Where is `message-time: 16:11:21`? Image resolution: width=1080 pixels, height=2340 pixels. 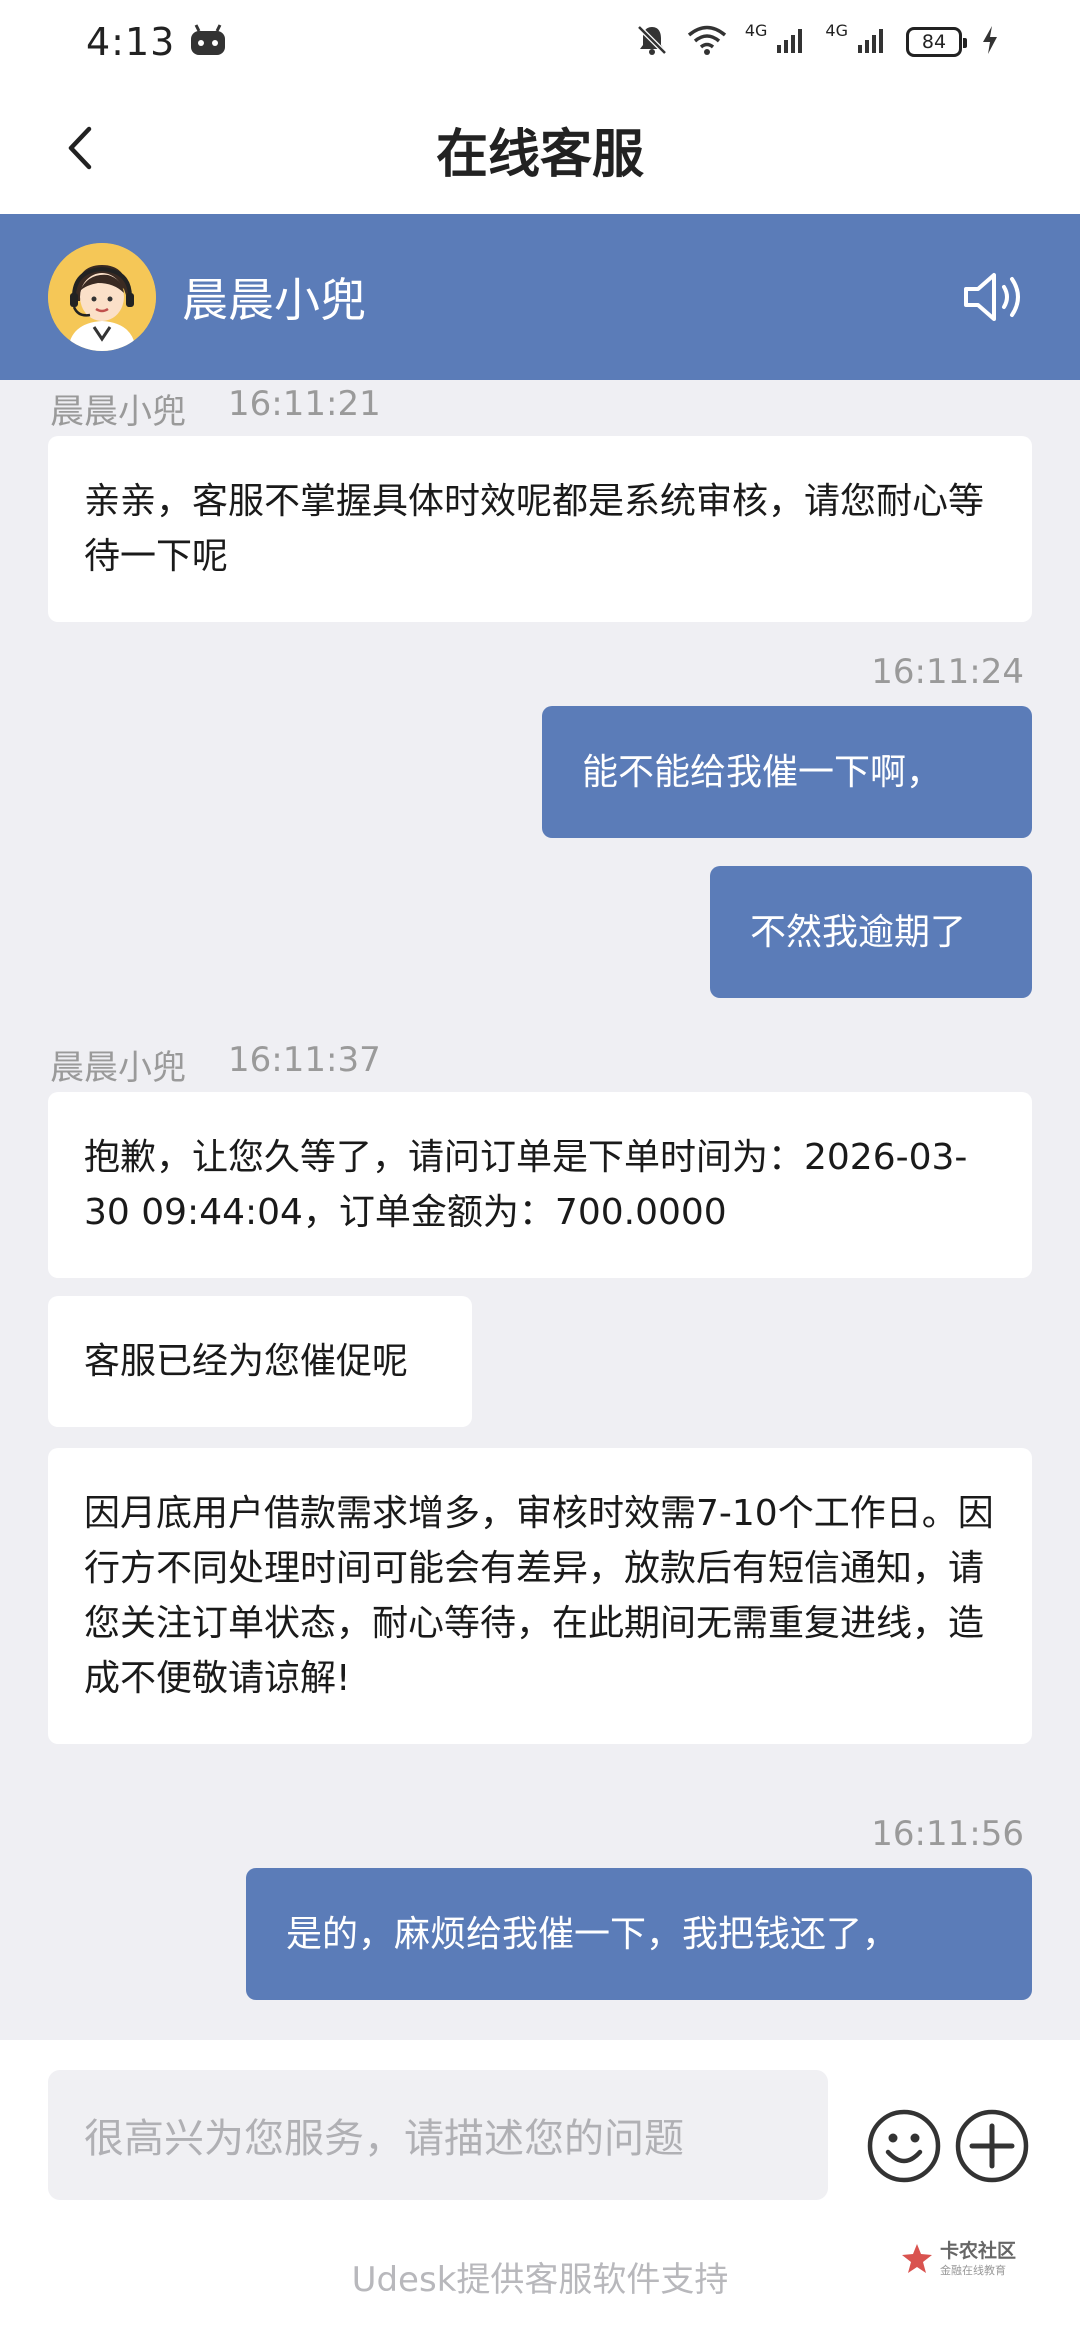
message-time: 16:11:21 is located at coordinates (304, 404).